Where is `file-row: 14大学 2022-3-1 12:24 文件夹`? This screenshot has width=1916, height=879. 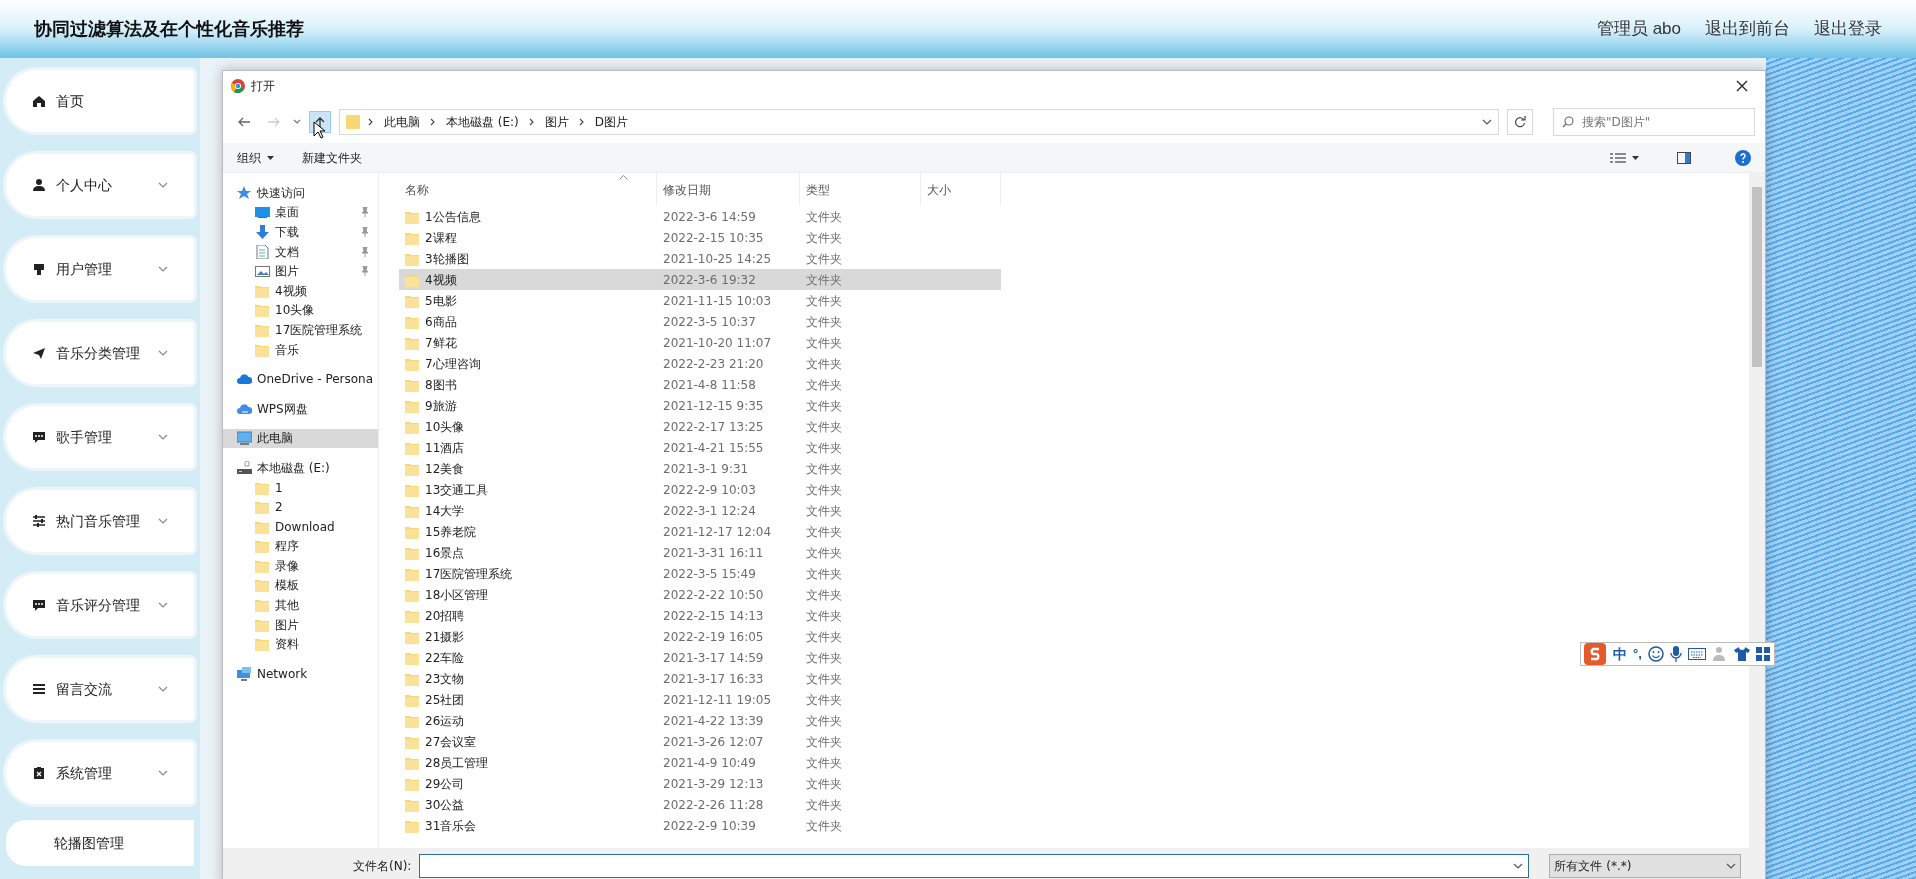 file-row: 14大学 2022-3-1 12:24 文件夹 is located at coordinates (700, 510).